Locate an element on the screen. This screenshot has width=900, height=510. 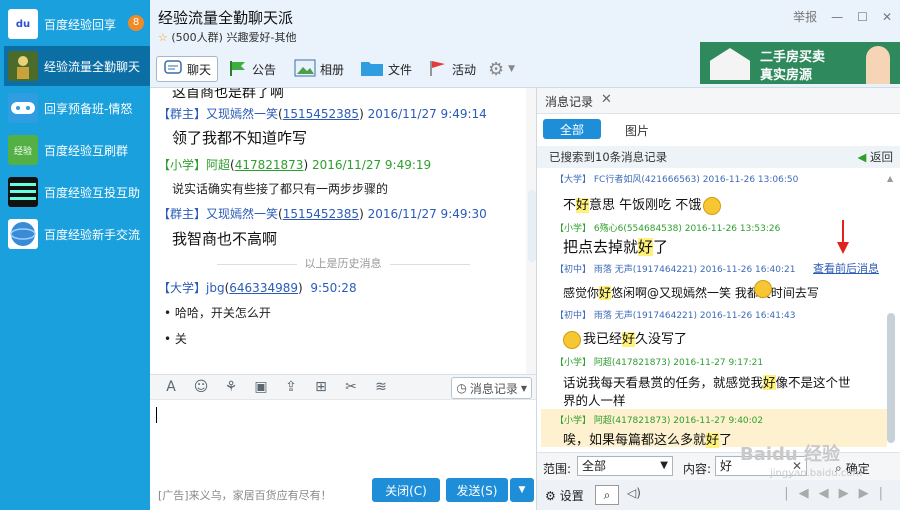
tab-label: 相册 is located at coordinates (332, 69).